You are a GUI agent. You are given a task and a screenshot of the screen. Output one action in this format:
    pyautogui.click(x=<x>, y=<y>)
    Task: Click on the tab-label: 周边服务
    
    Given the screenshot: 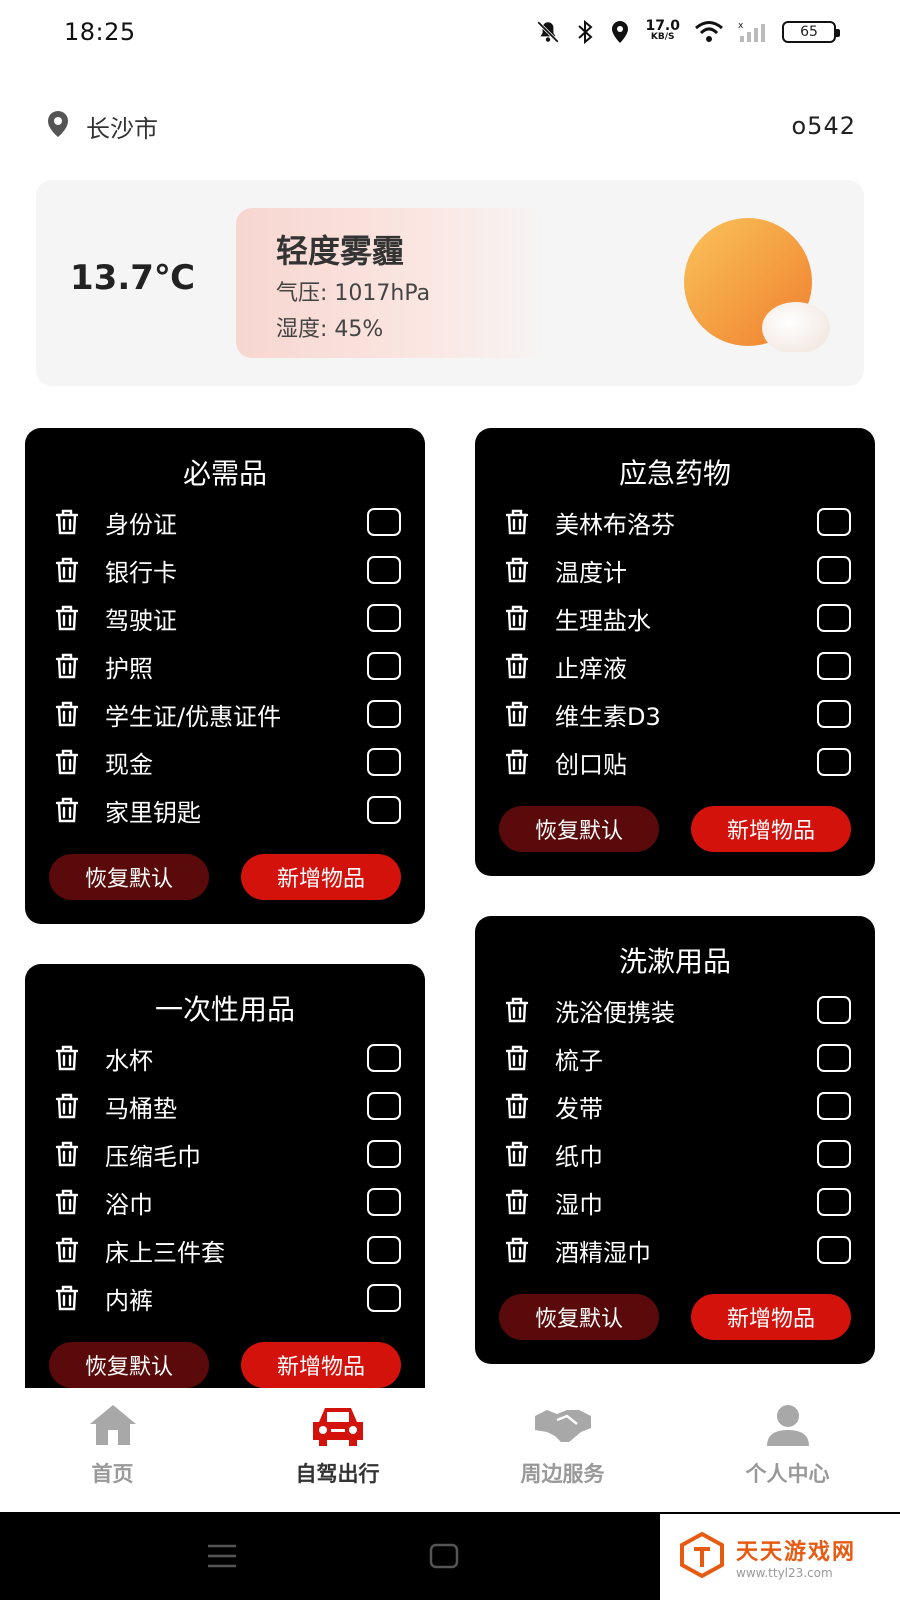 What is the action you would take?
    pyautogui.click(x=562, y=1474)
    